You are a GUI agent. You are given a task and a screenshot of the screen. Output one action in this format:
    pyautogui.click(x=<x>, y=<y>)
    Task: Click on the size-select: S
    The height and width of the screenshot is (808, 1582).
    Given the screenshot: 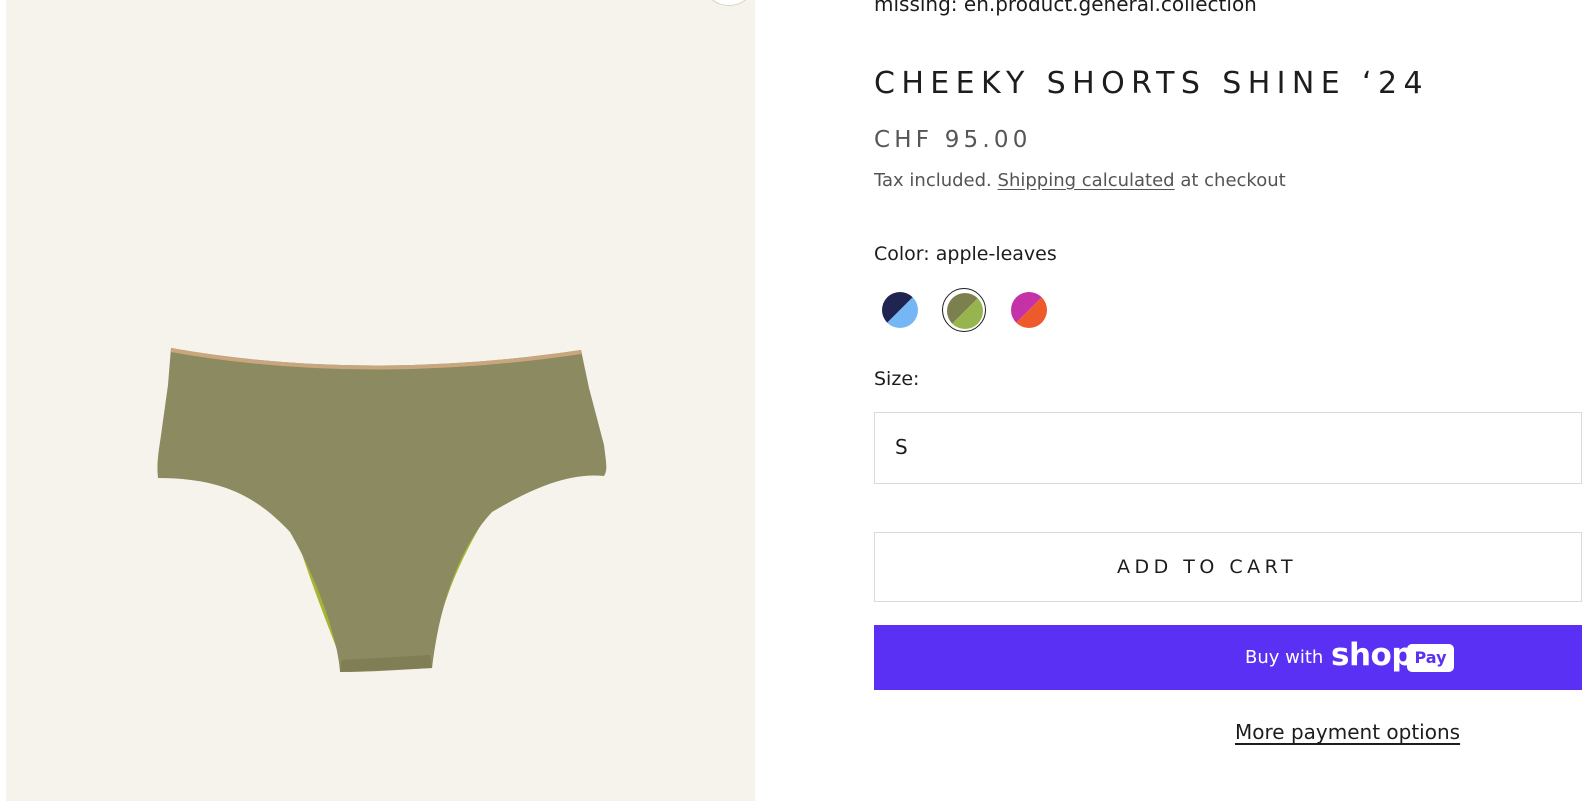 What is the action you would take?
    pyautogui.click(x=1228, y=448)
    